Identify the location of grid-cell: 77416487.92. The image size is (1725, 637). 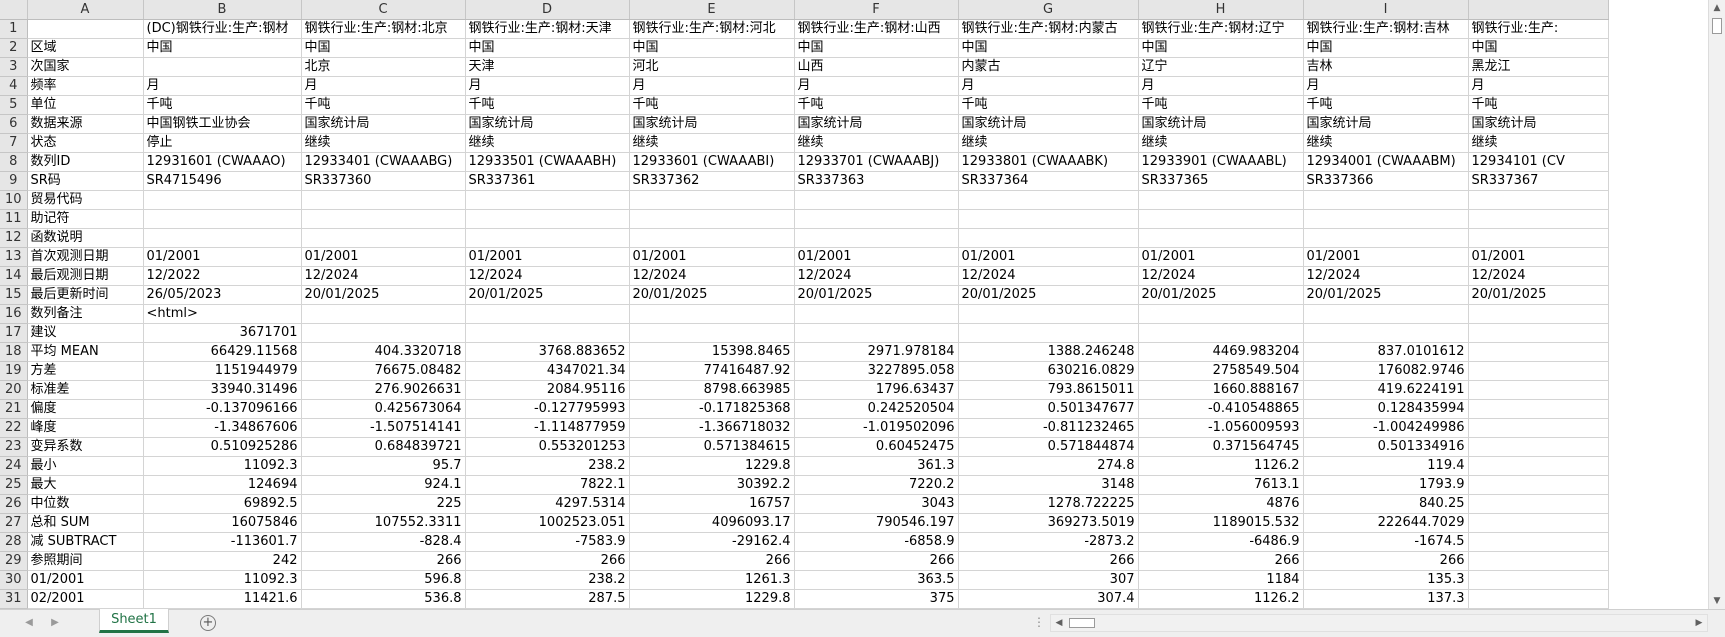
(712, 371).